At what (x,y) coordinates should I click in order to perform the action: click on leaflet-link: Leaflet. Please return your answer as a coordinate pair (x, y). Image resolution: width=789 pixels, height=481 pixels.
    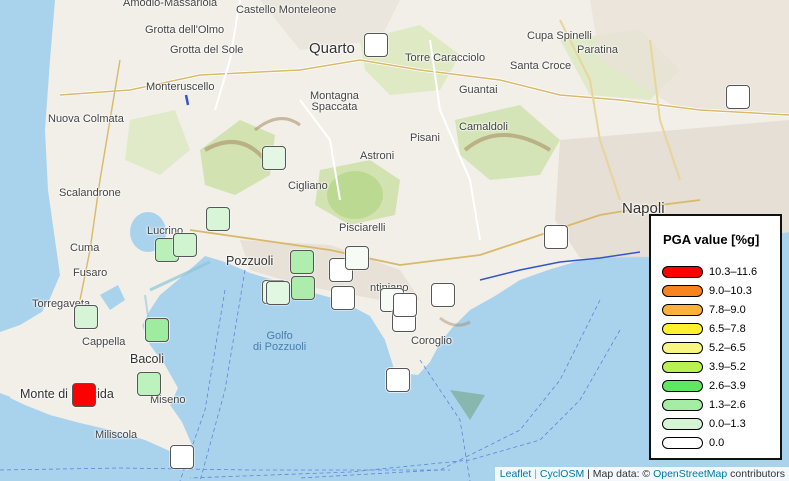
    Looking at the image, I should click on (516, 474).